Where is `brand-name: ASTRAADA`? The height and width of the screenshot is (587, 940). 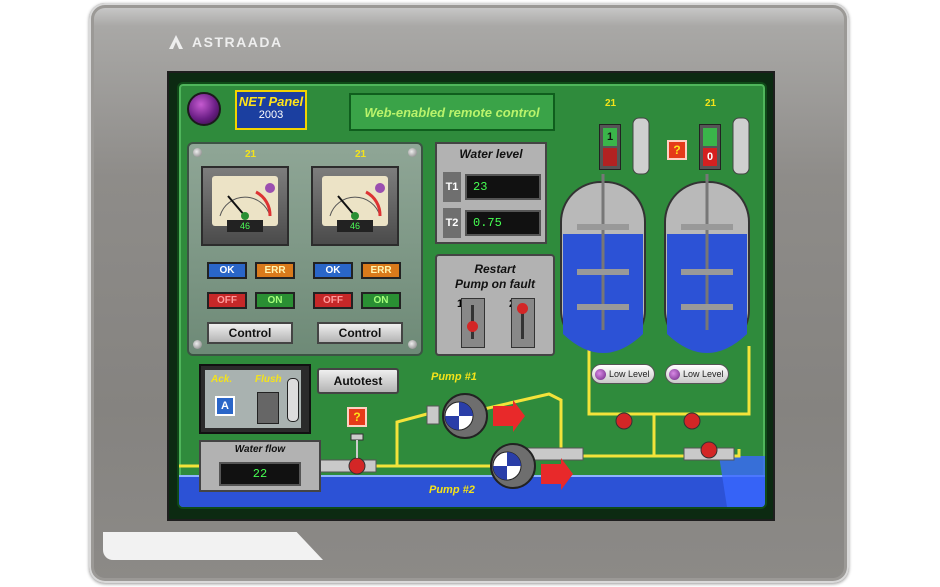 brand-name: ASTRAADA is located at coordinates (237, 42).